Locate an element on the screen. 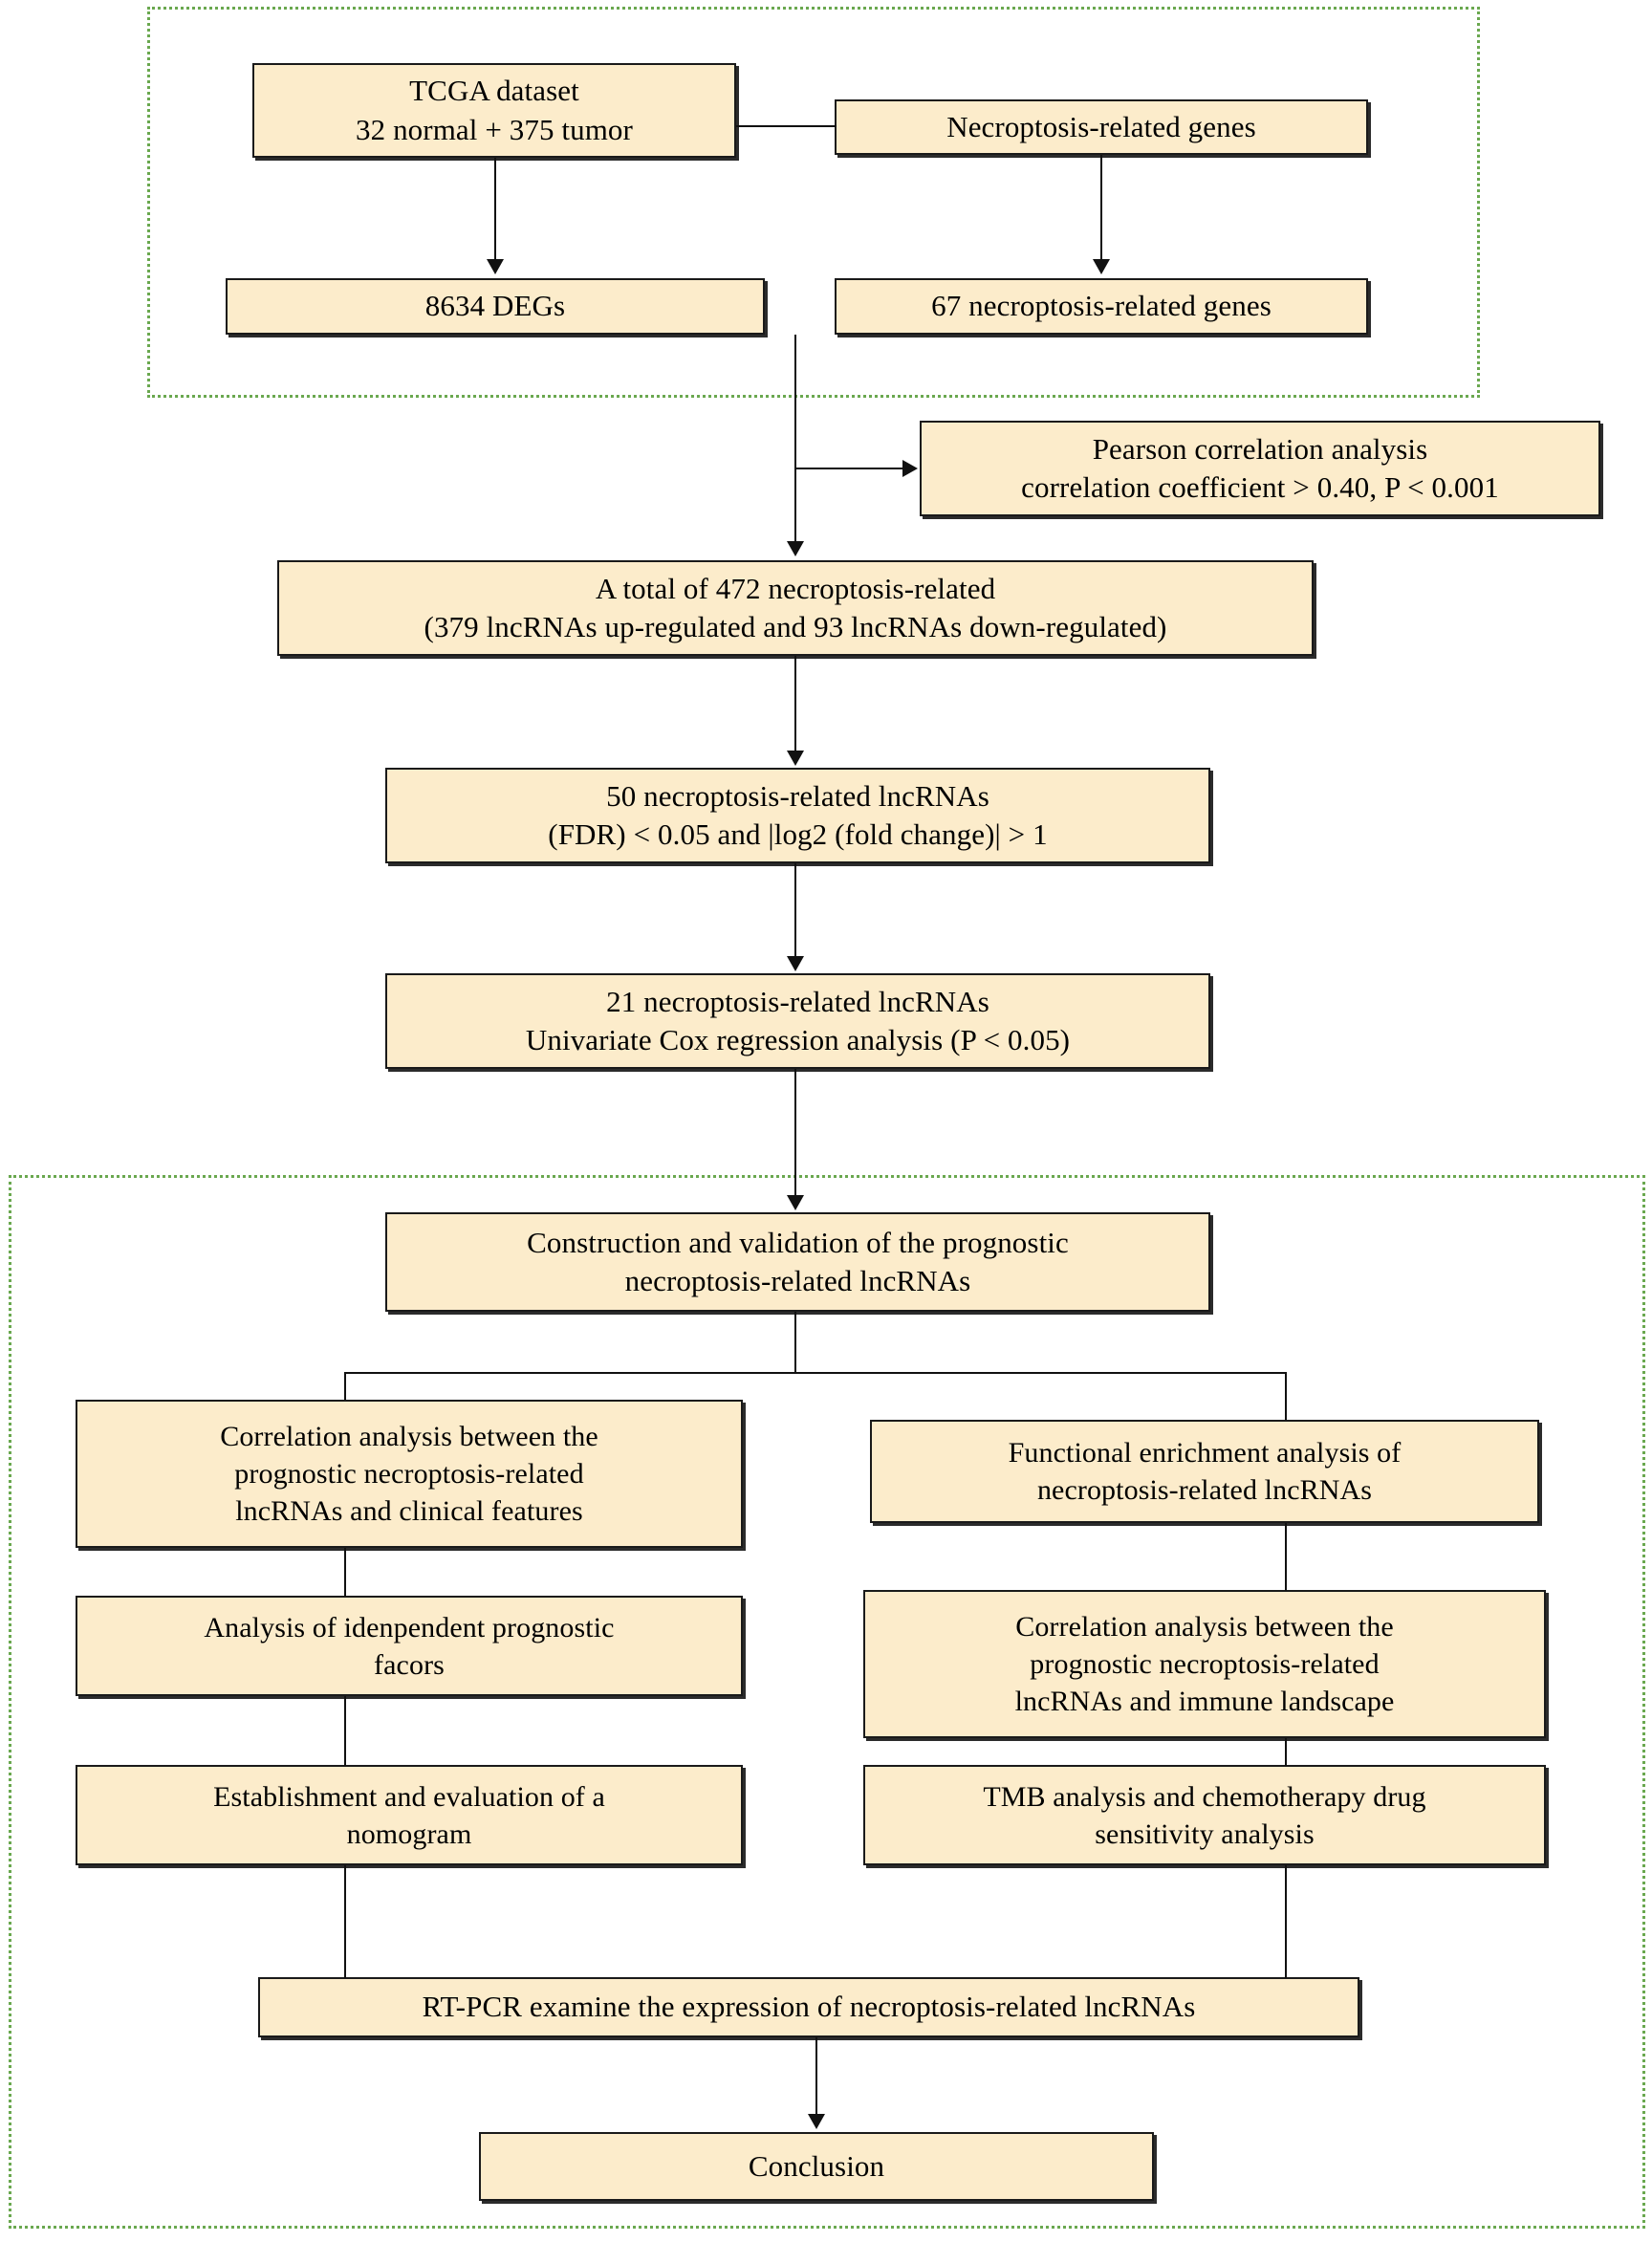 The image size is (1652, 2242). node-total472-line1: A total of 472 necroptosis-related is located at coordinates (795, 588).